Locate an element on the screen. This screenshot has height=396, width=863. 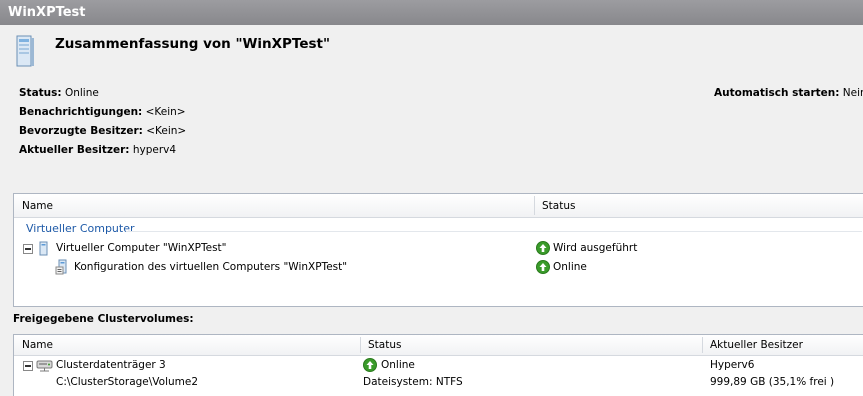
resource-status: Wird ausgeführt is located at coordinates (595, 248).